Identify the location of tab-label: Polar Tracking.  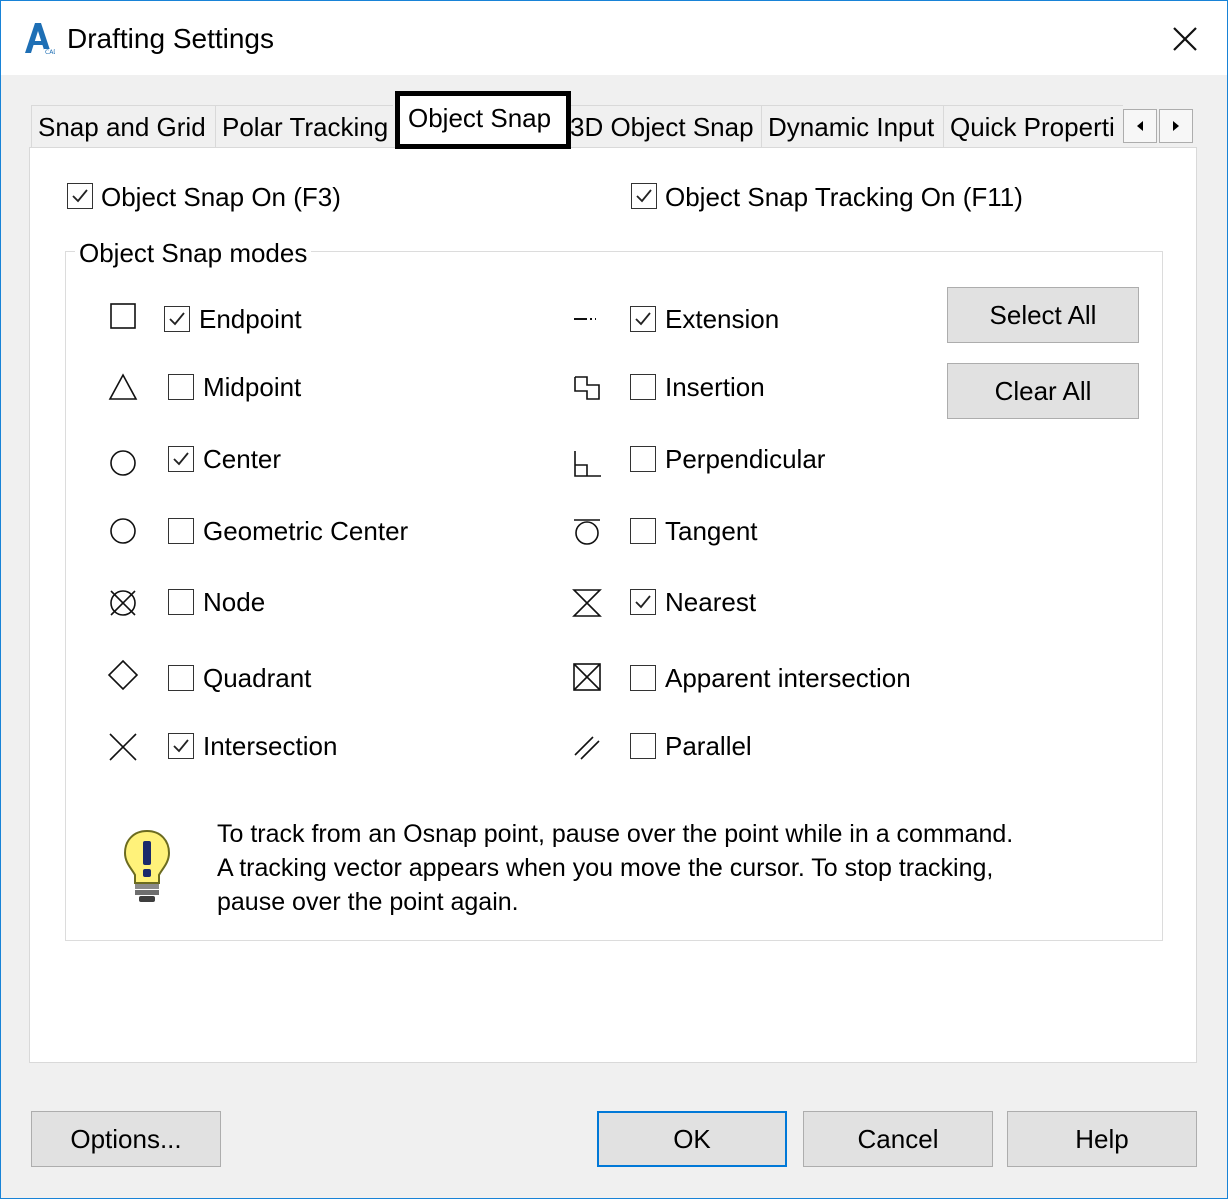
(305, 127).